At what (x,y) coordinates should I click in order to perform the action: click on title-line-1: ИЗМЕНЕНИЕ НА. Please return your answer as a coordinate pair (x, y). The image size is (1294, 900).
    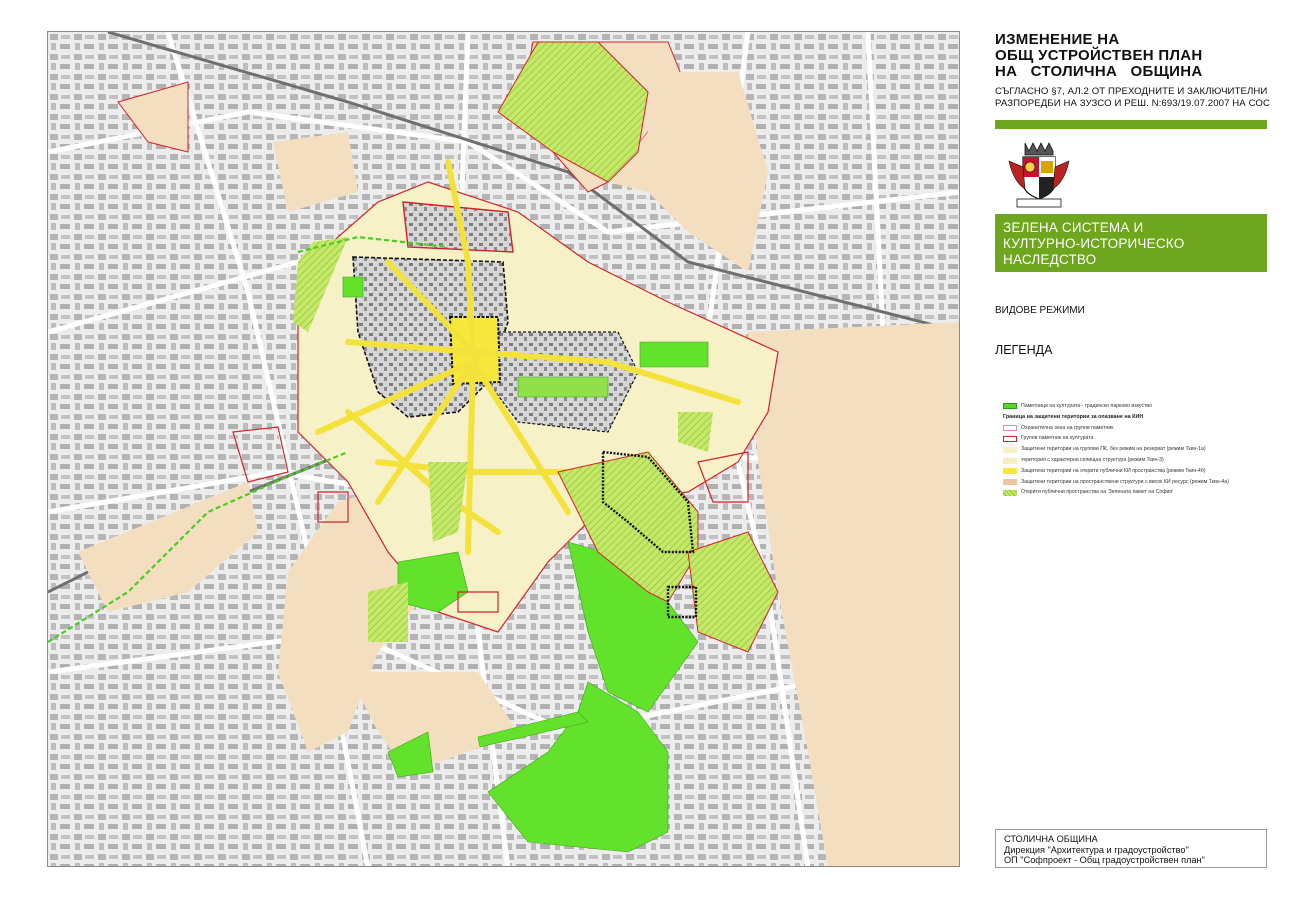
    Looking at the image, I should click on (1057, 39).